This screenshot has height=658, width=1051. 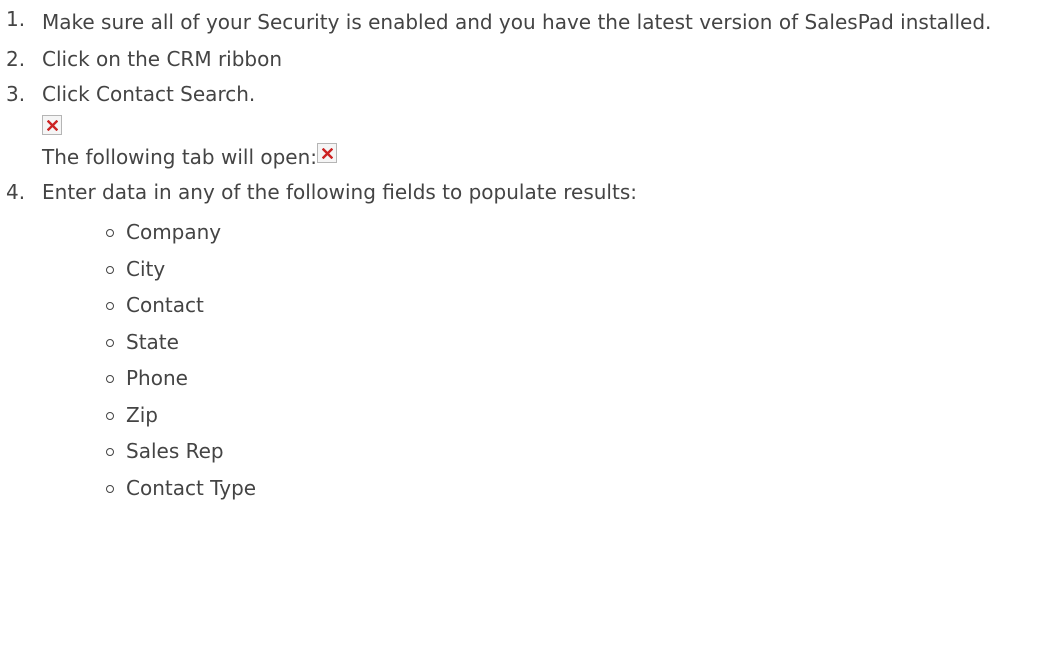 I want to click on list-item: Contact, so click(x=577, y=305).